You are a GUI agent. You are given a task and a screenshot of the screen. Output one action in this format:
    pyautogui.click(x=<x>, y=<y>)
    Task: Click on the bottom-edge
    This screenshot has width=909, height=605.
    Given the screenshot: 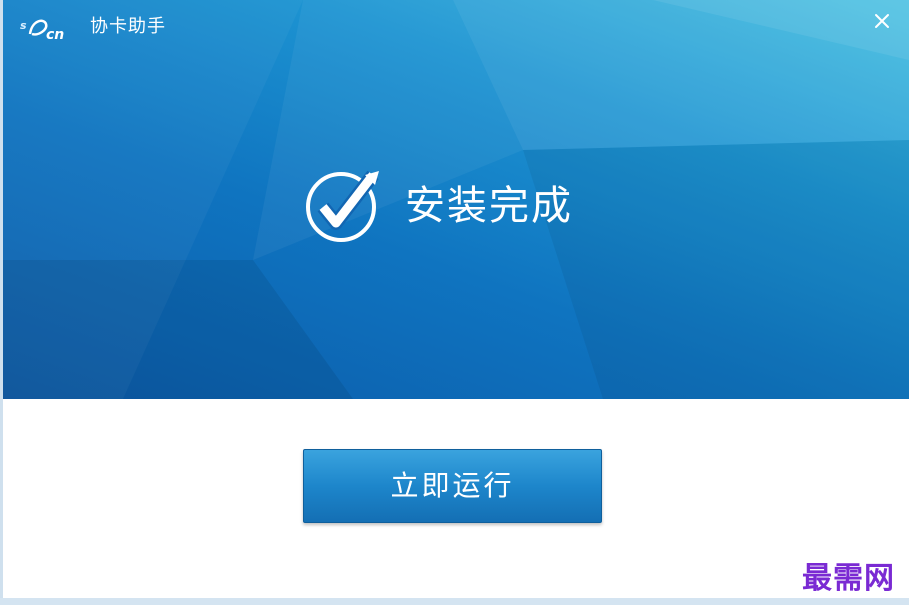 What is the action you would take?
    pyautogui.click(x=454, y=601)
    